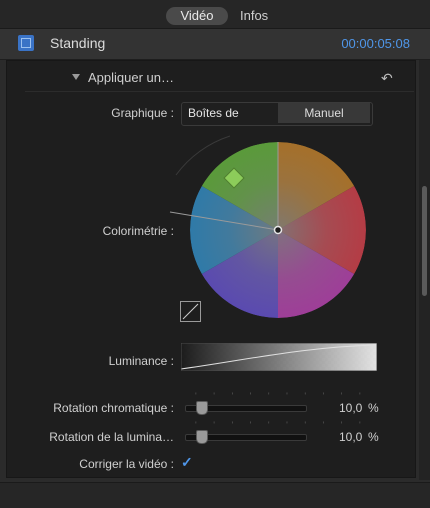 This screenshot has width=430, height=508. What do you see at coordinates (350, 408) in the screenshot?
I see `rotation-chromatique-value: 10,0` at bounding box center [350, 408].